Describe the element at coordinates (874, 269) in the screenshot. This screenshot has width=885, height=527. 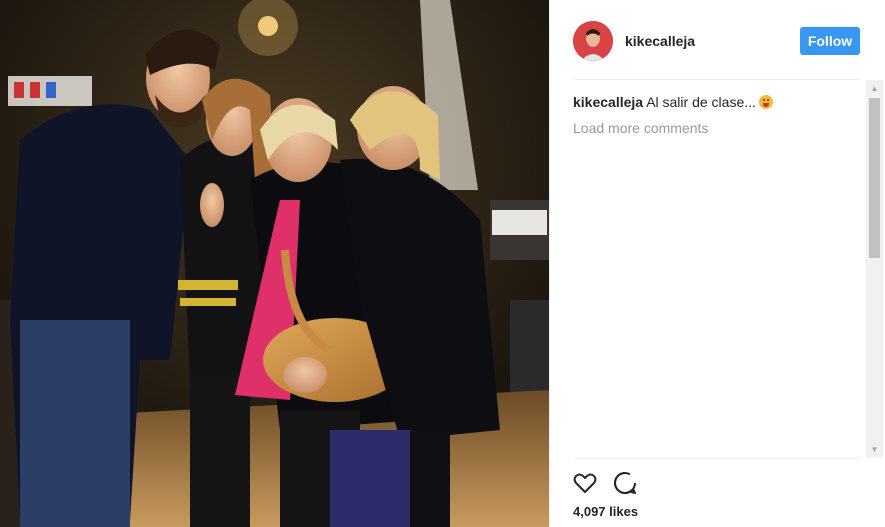
I see `comments-scrollbar: ▲ ▼` at that location.